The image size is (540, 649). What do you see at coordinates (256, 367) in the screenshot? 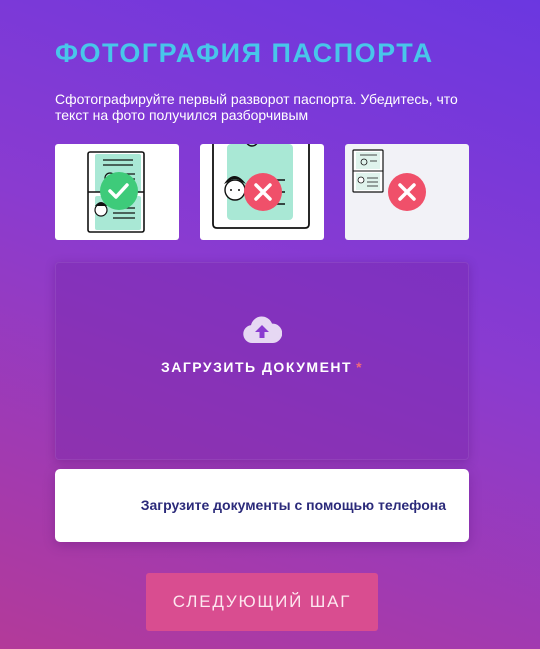
I see `upload-label-text: ЗАГРУЗИТЬ ДОКУМЕНТ` at bounding box center [256, 367].